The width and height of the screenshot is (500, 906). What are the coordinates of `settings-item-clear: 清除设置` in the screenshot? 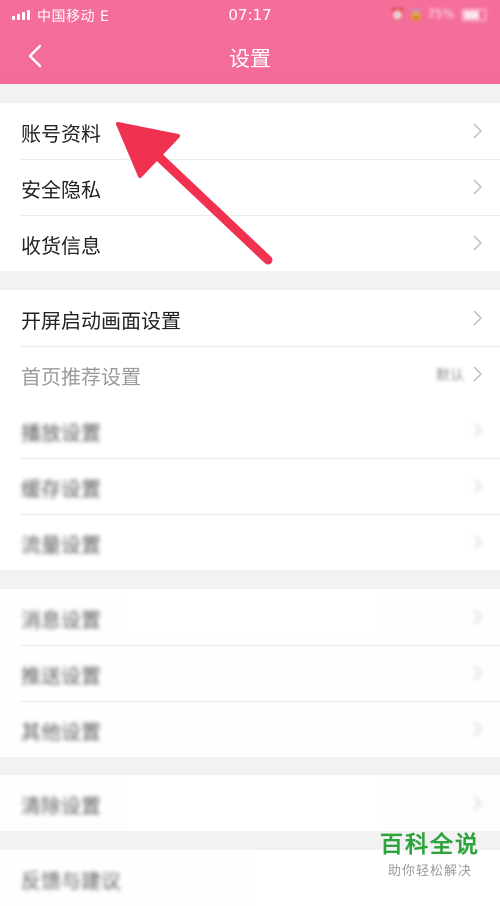 It's located at (250, 803).